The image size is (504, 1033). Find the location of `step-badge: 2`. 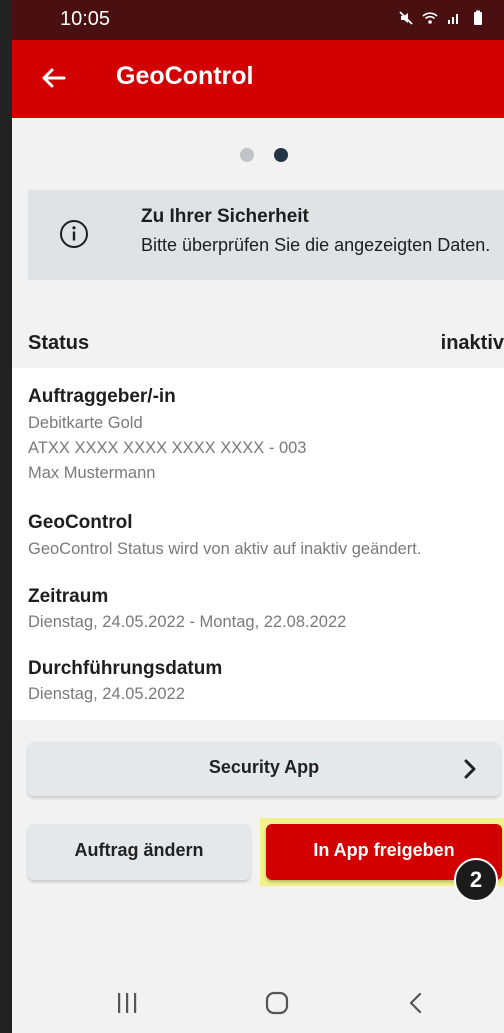

step-badge: 2 is located at coordinates (476, 880).